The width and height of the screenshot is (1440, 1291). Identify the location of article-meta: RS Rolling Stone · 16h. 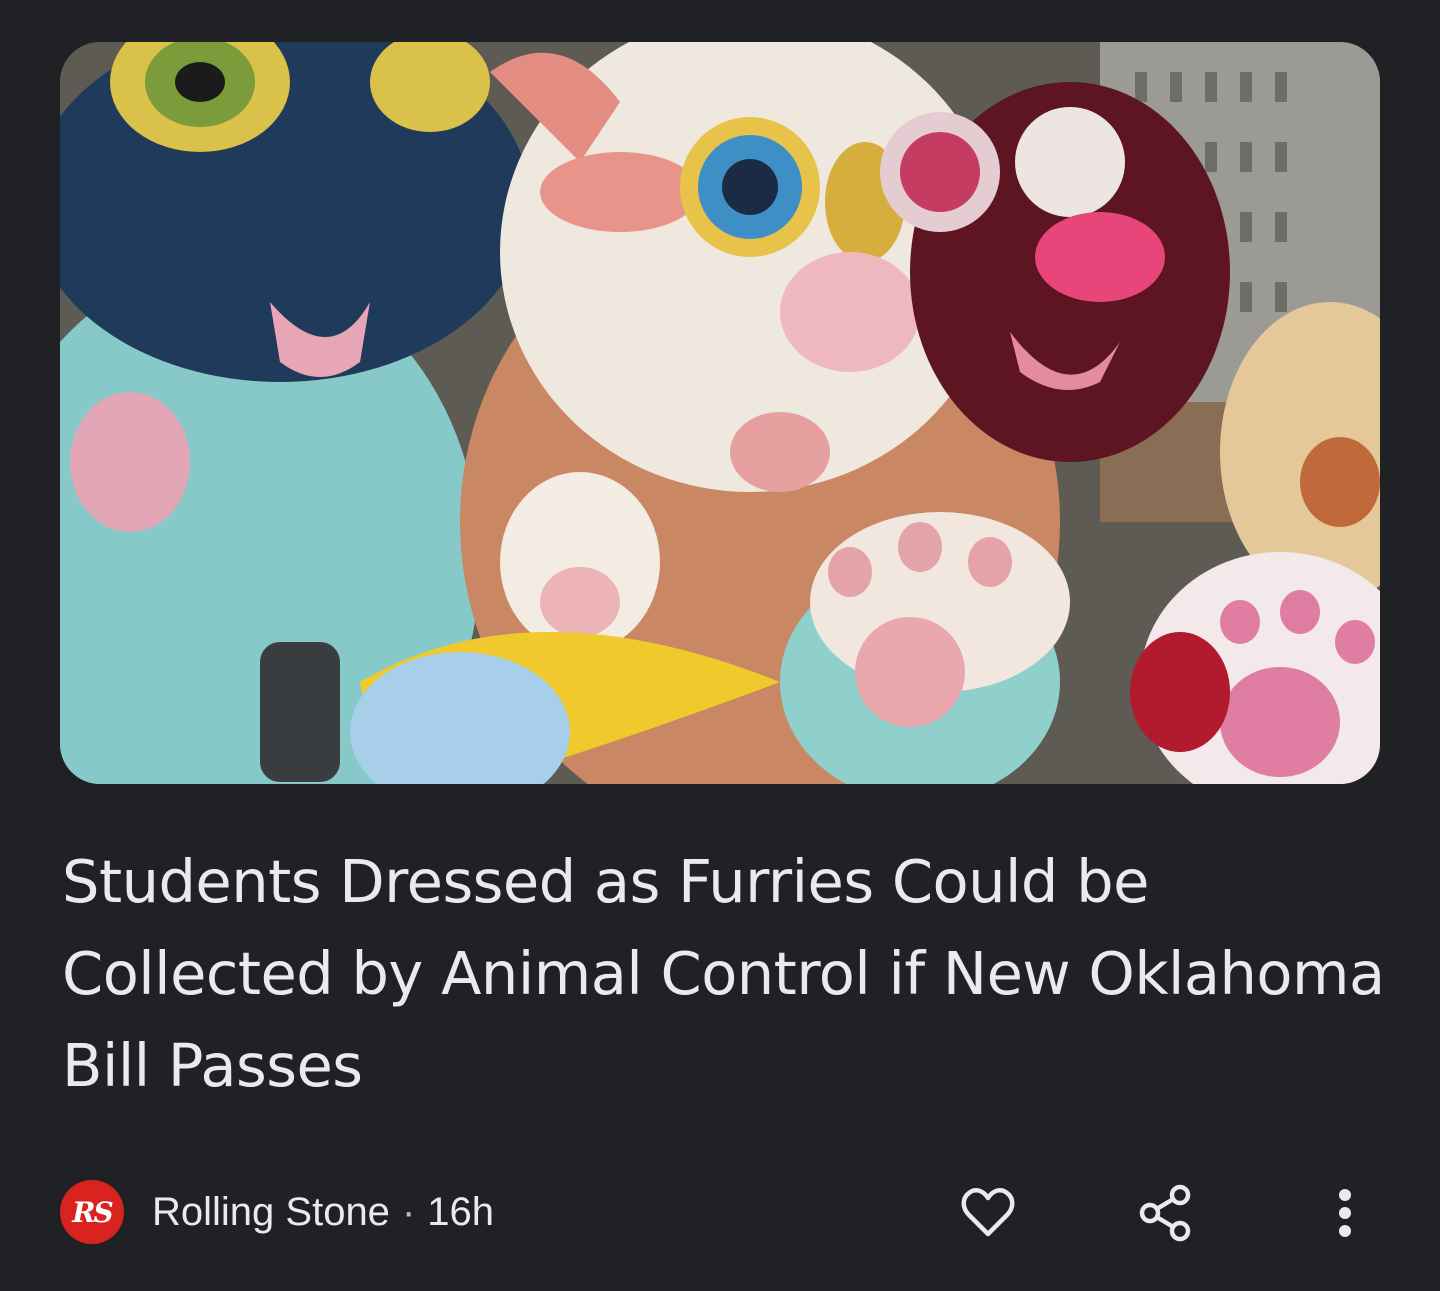
(277, 1212).